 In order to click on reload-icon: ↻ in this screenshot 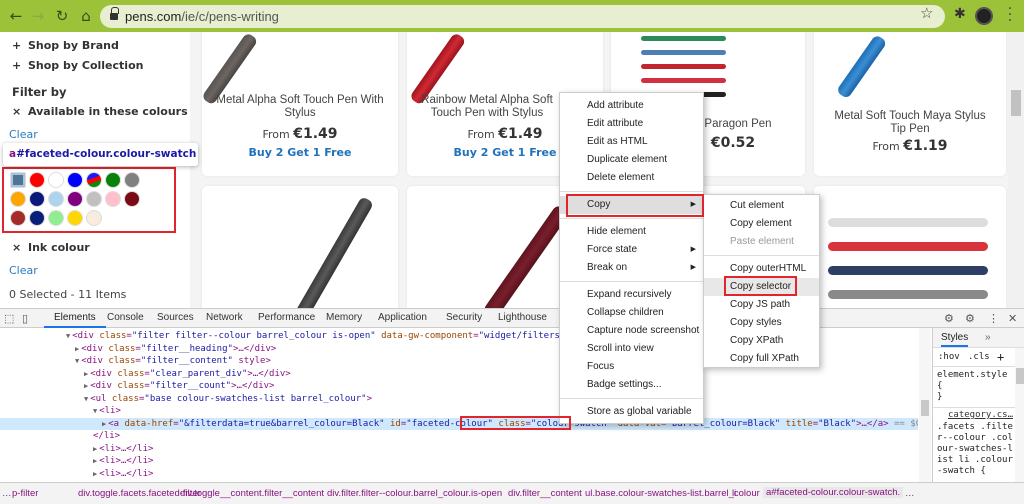, I will do `click(62, 16)`.